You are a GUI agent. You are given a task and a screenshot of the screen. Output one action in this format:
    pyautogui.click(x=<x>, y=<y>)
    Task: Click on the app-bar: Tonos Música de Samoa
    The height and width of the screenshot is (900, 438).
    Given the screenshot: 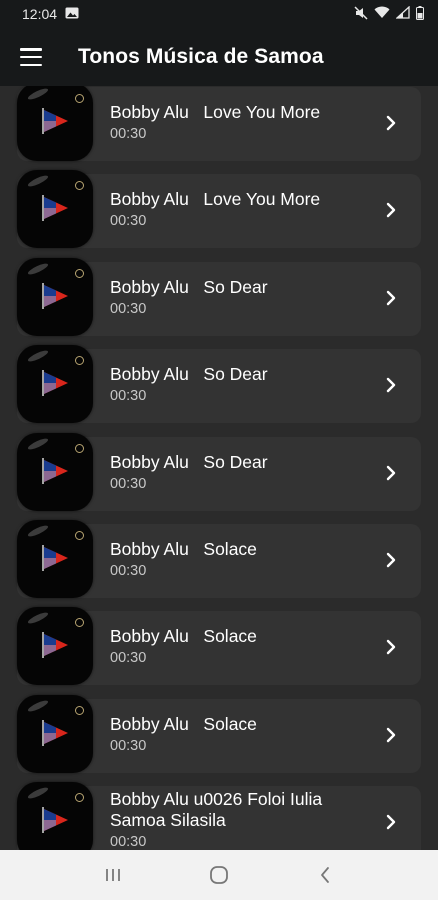 What is the action you would take?
    pyautogui.click(x=219, y=57)
    